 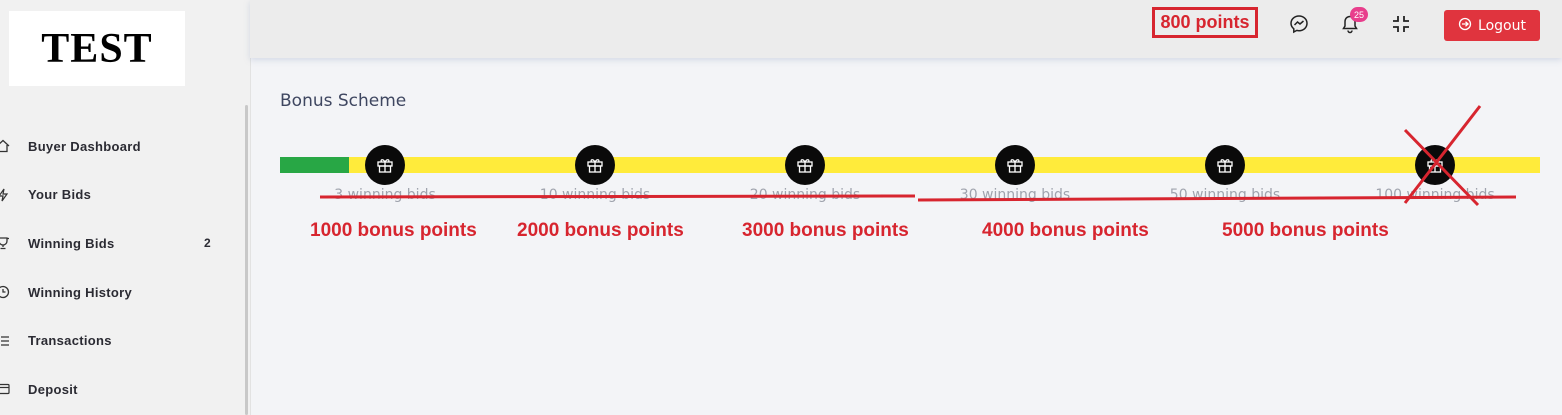 I want to click on logo-text: TEST, so click(x=97, y=48).